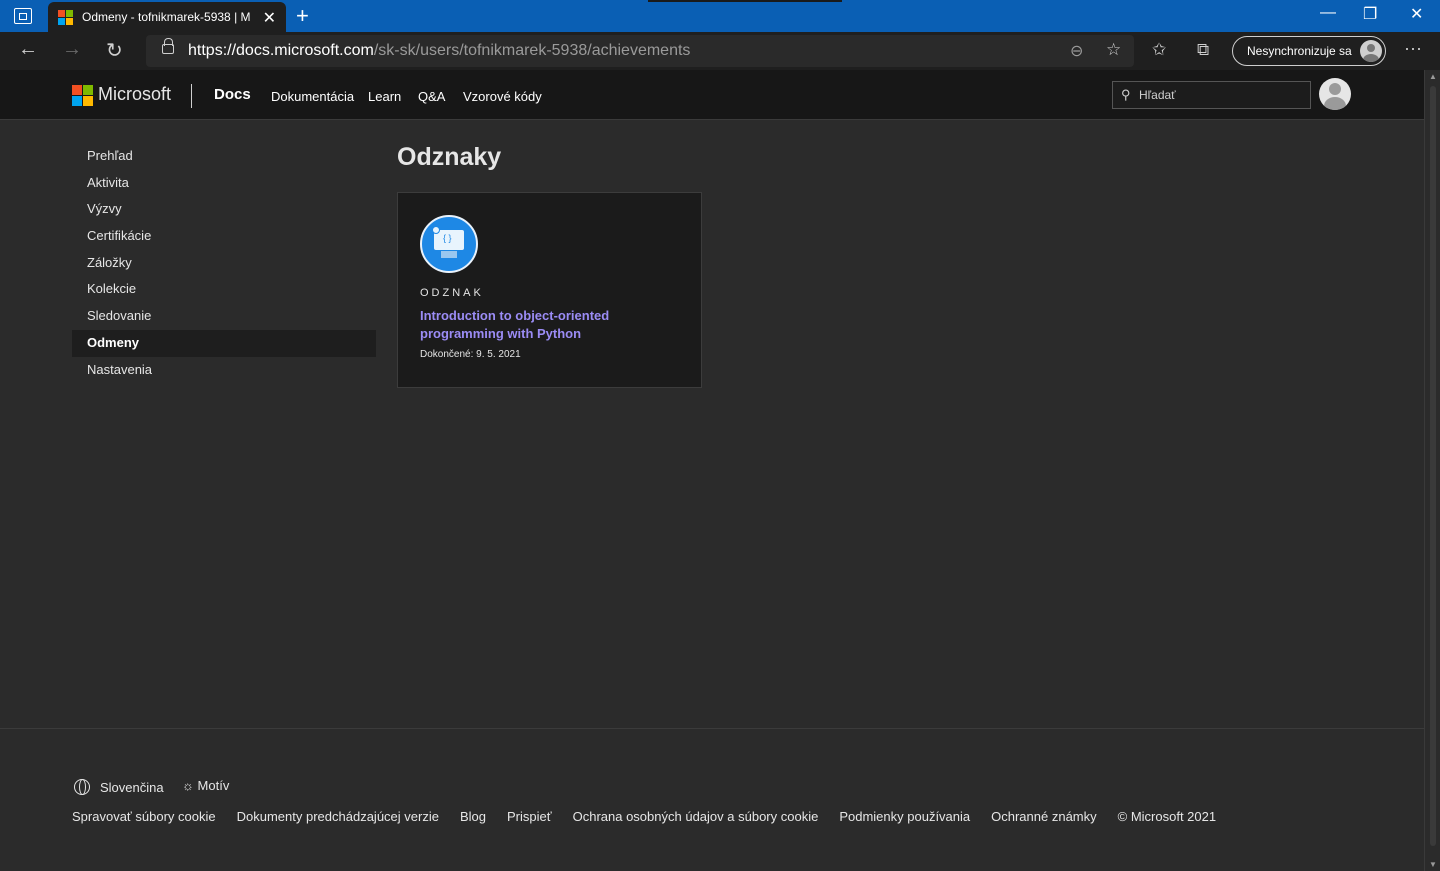  I want to click on nav-learn: Learn, so click(384, 96).